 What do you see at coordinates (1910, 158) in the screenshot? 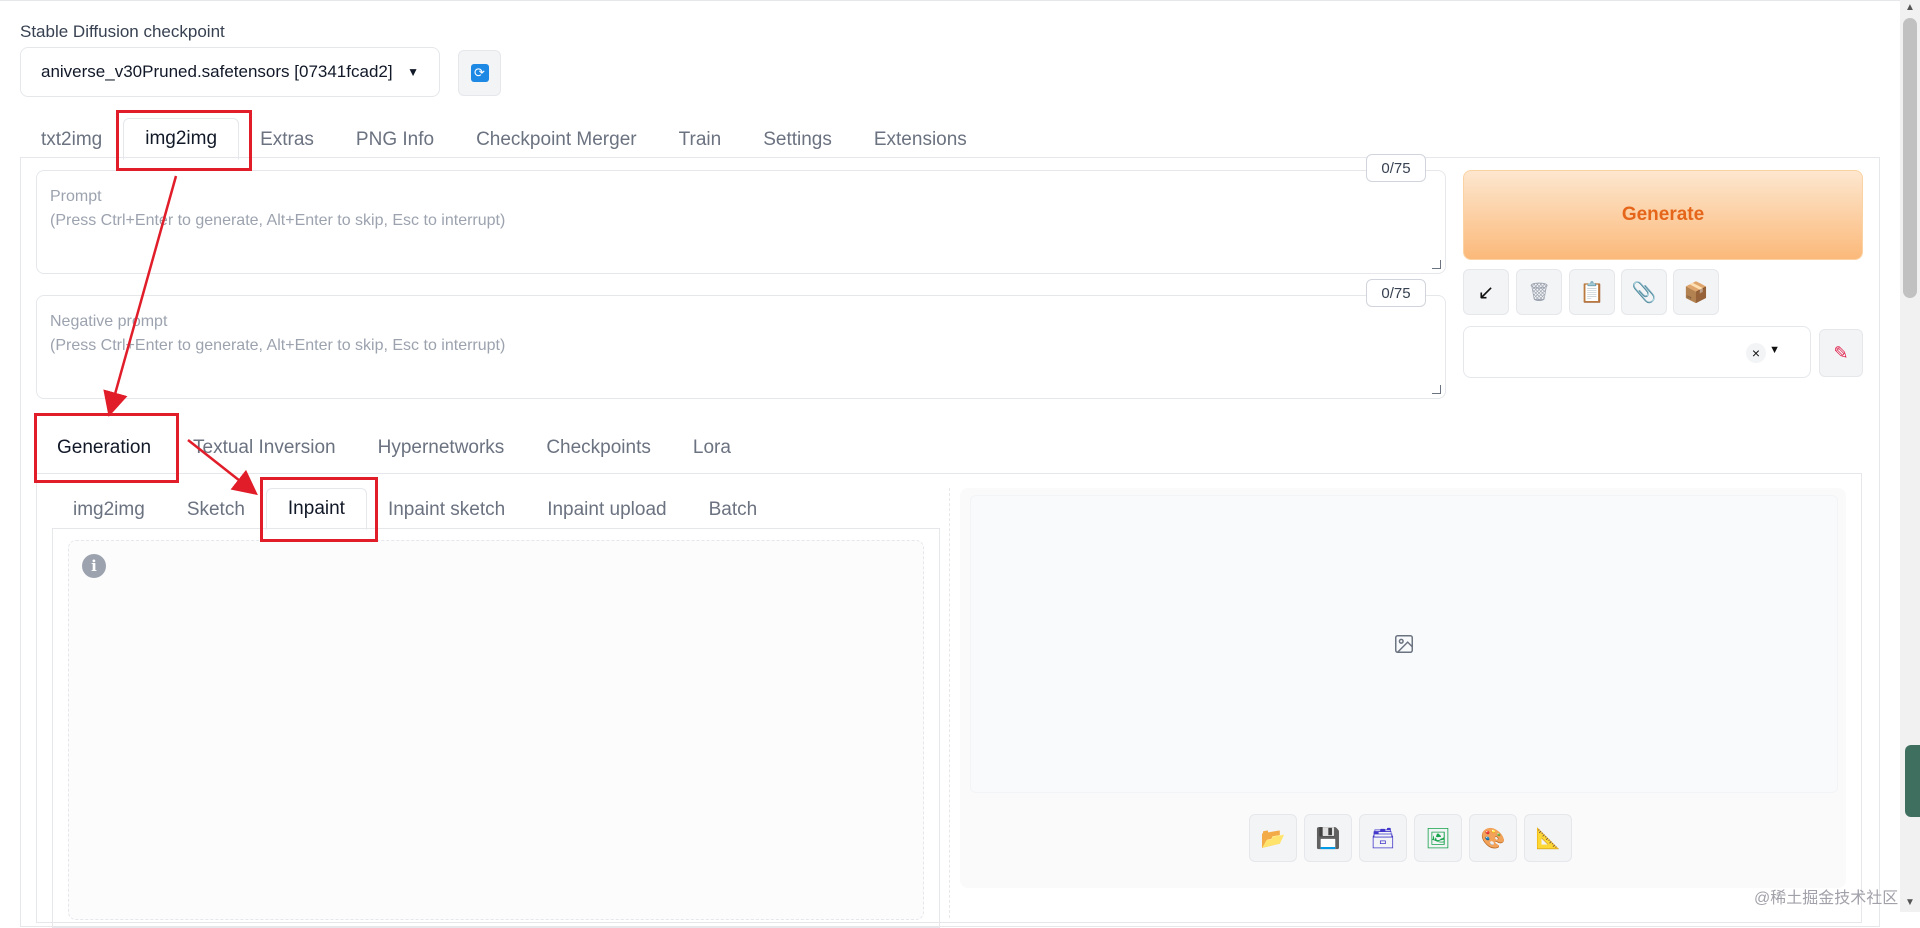
I see `scrollbar-thumb` at bounding box center [1910, 158].